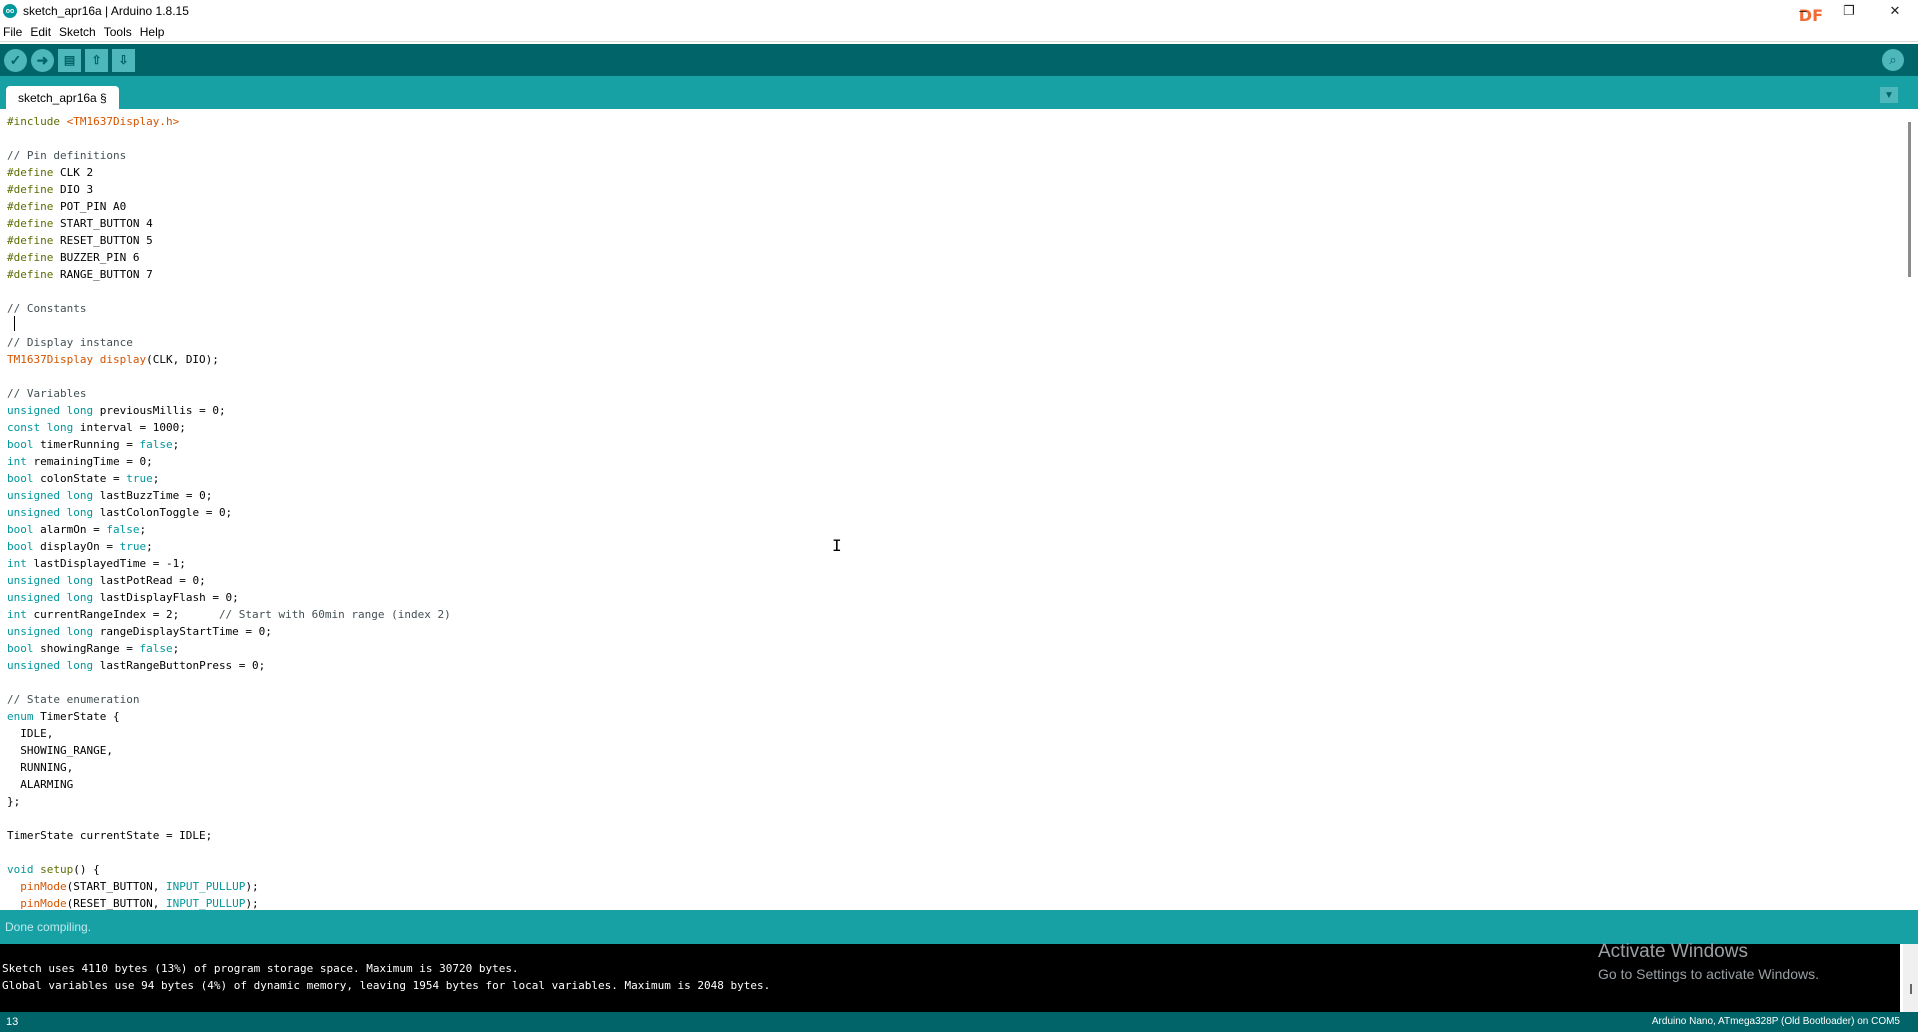  What do you see at coordinates (229, 563) in the screenshot?
I see `code-line: int lastDisplayedTime = -1;` at bounding box center [229, 563].